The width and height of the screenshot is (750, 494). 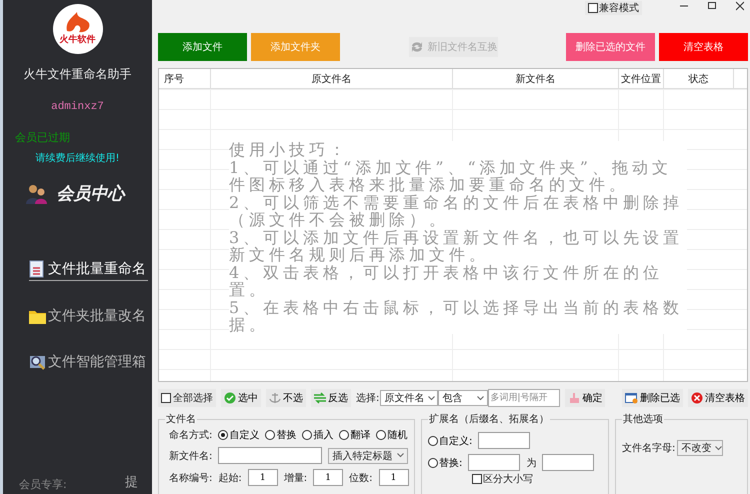 What do you see at coordinates (270, 455) in the screenshot?
I see `new-name-field` at bounding box center [270, 455].